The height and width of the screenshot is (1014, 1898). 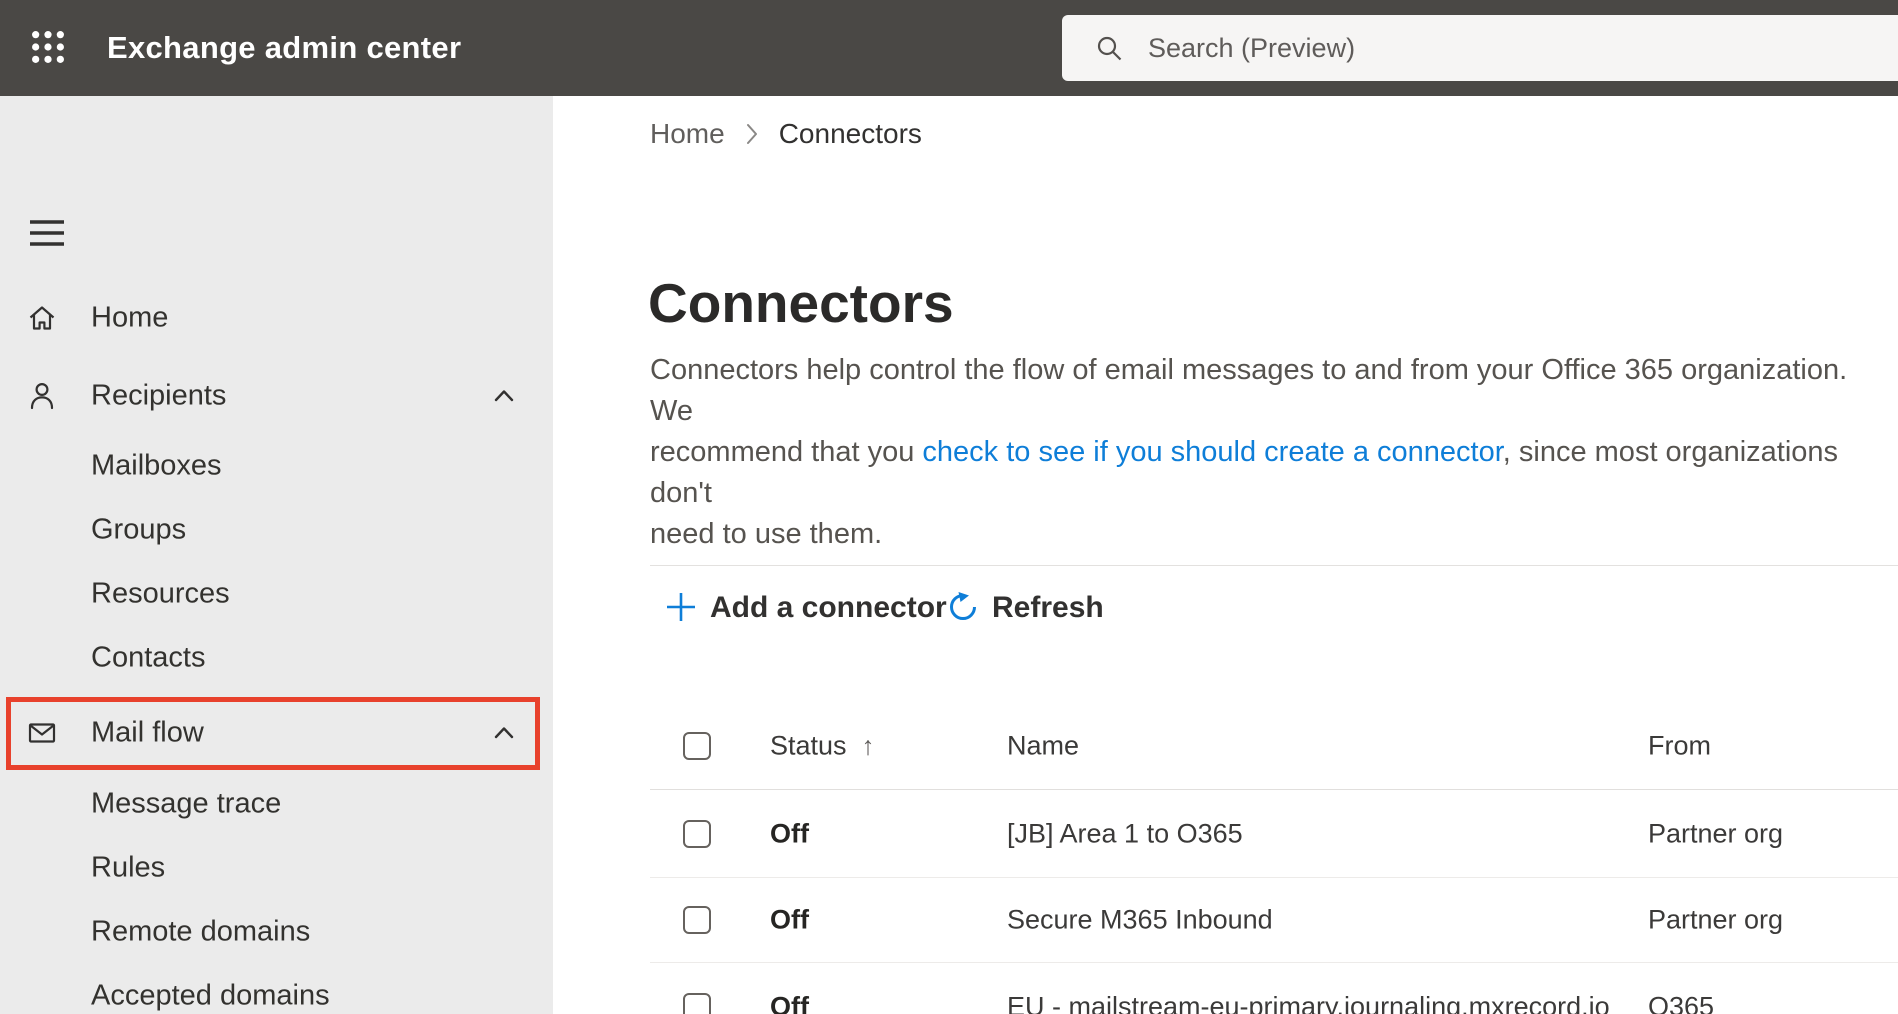 I want to click on app-launcher-button, so click(x=48, y=48).